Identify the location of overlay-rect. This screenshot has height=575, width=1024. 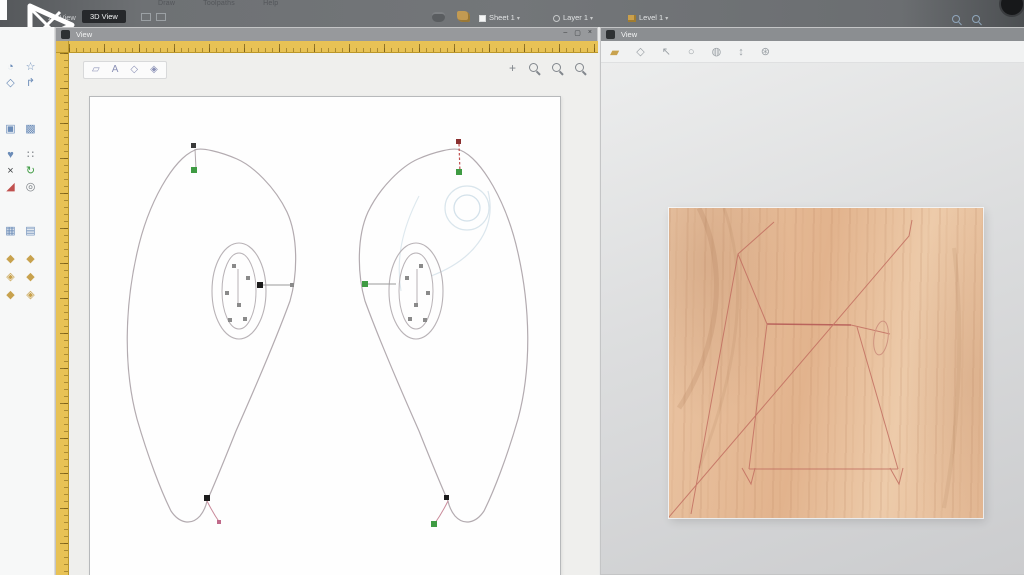
(3, 10).